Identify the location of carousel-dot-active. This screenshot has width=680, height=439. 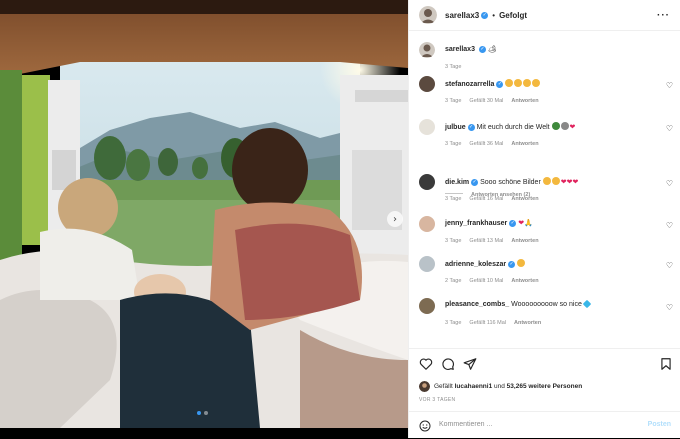
(199, 413).